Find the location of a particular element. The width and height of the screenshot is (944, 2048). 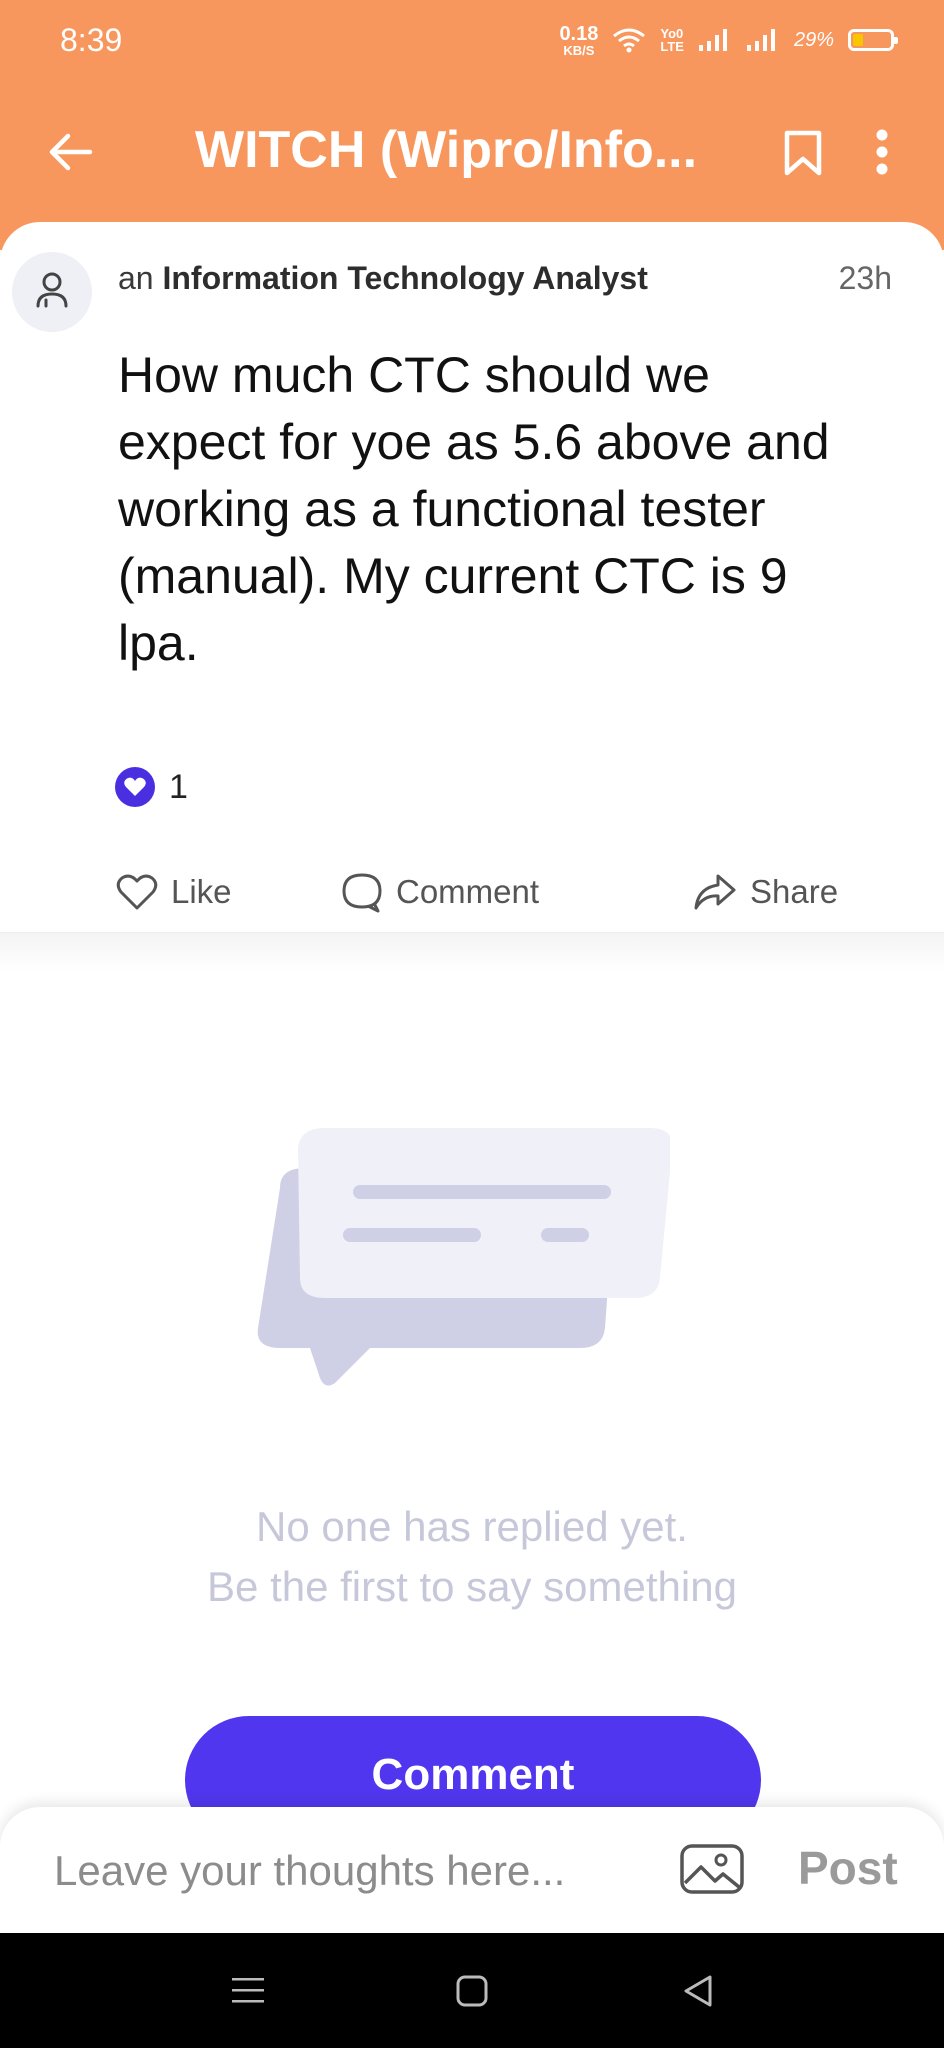

comment-action-button: Comment is located at coordinates (439, 892).